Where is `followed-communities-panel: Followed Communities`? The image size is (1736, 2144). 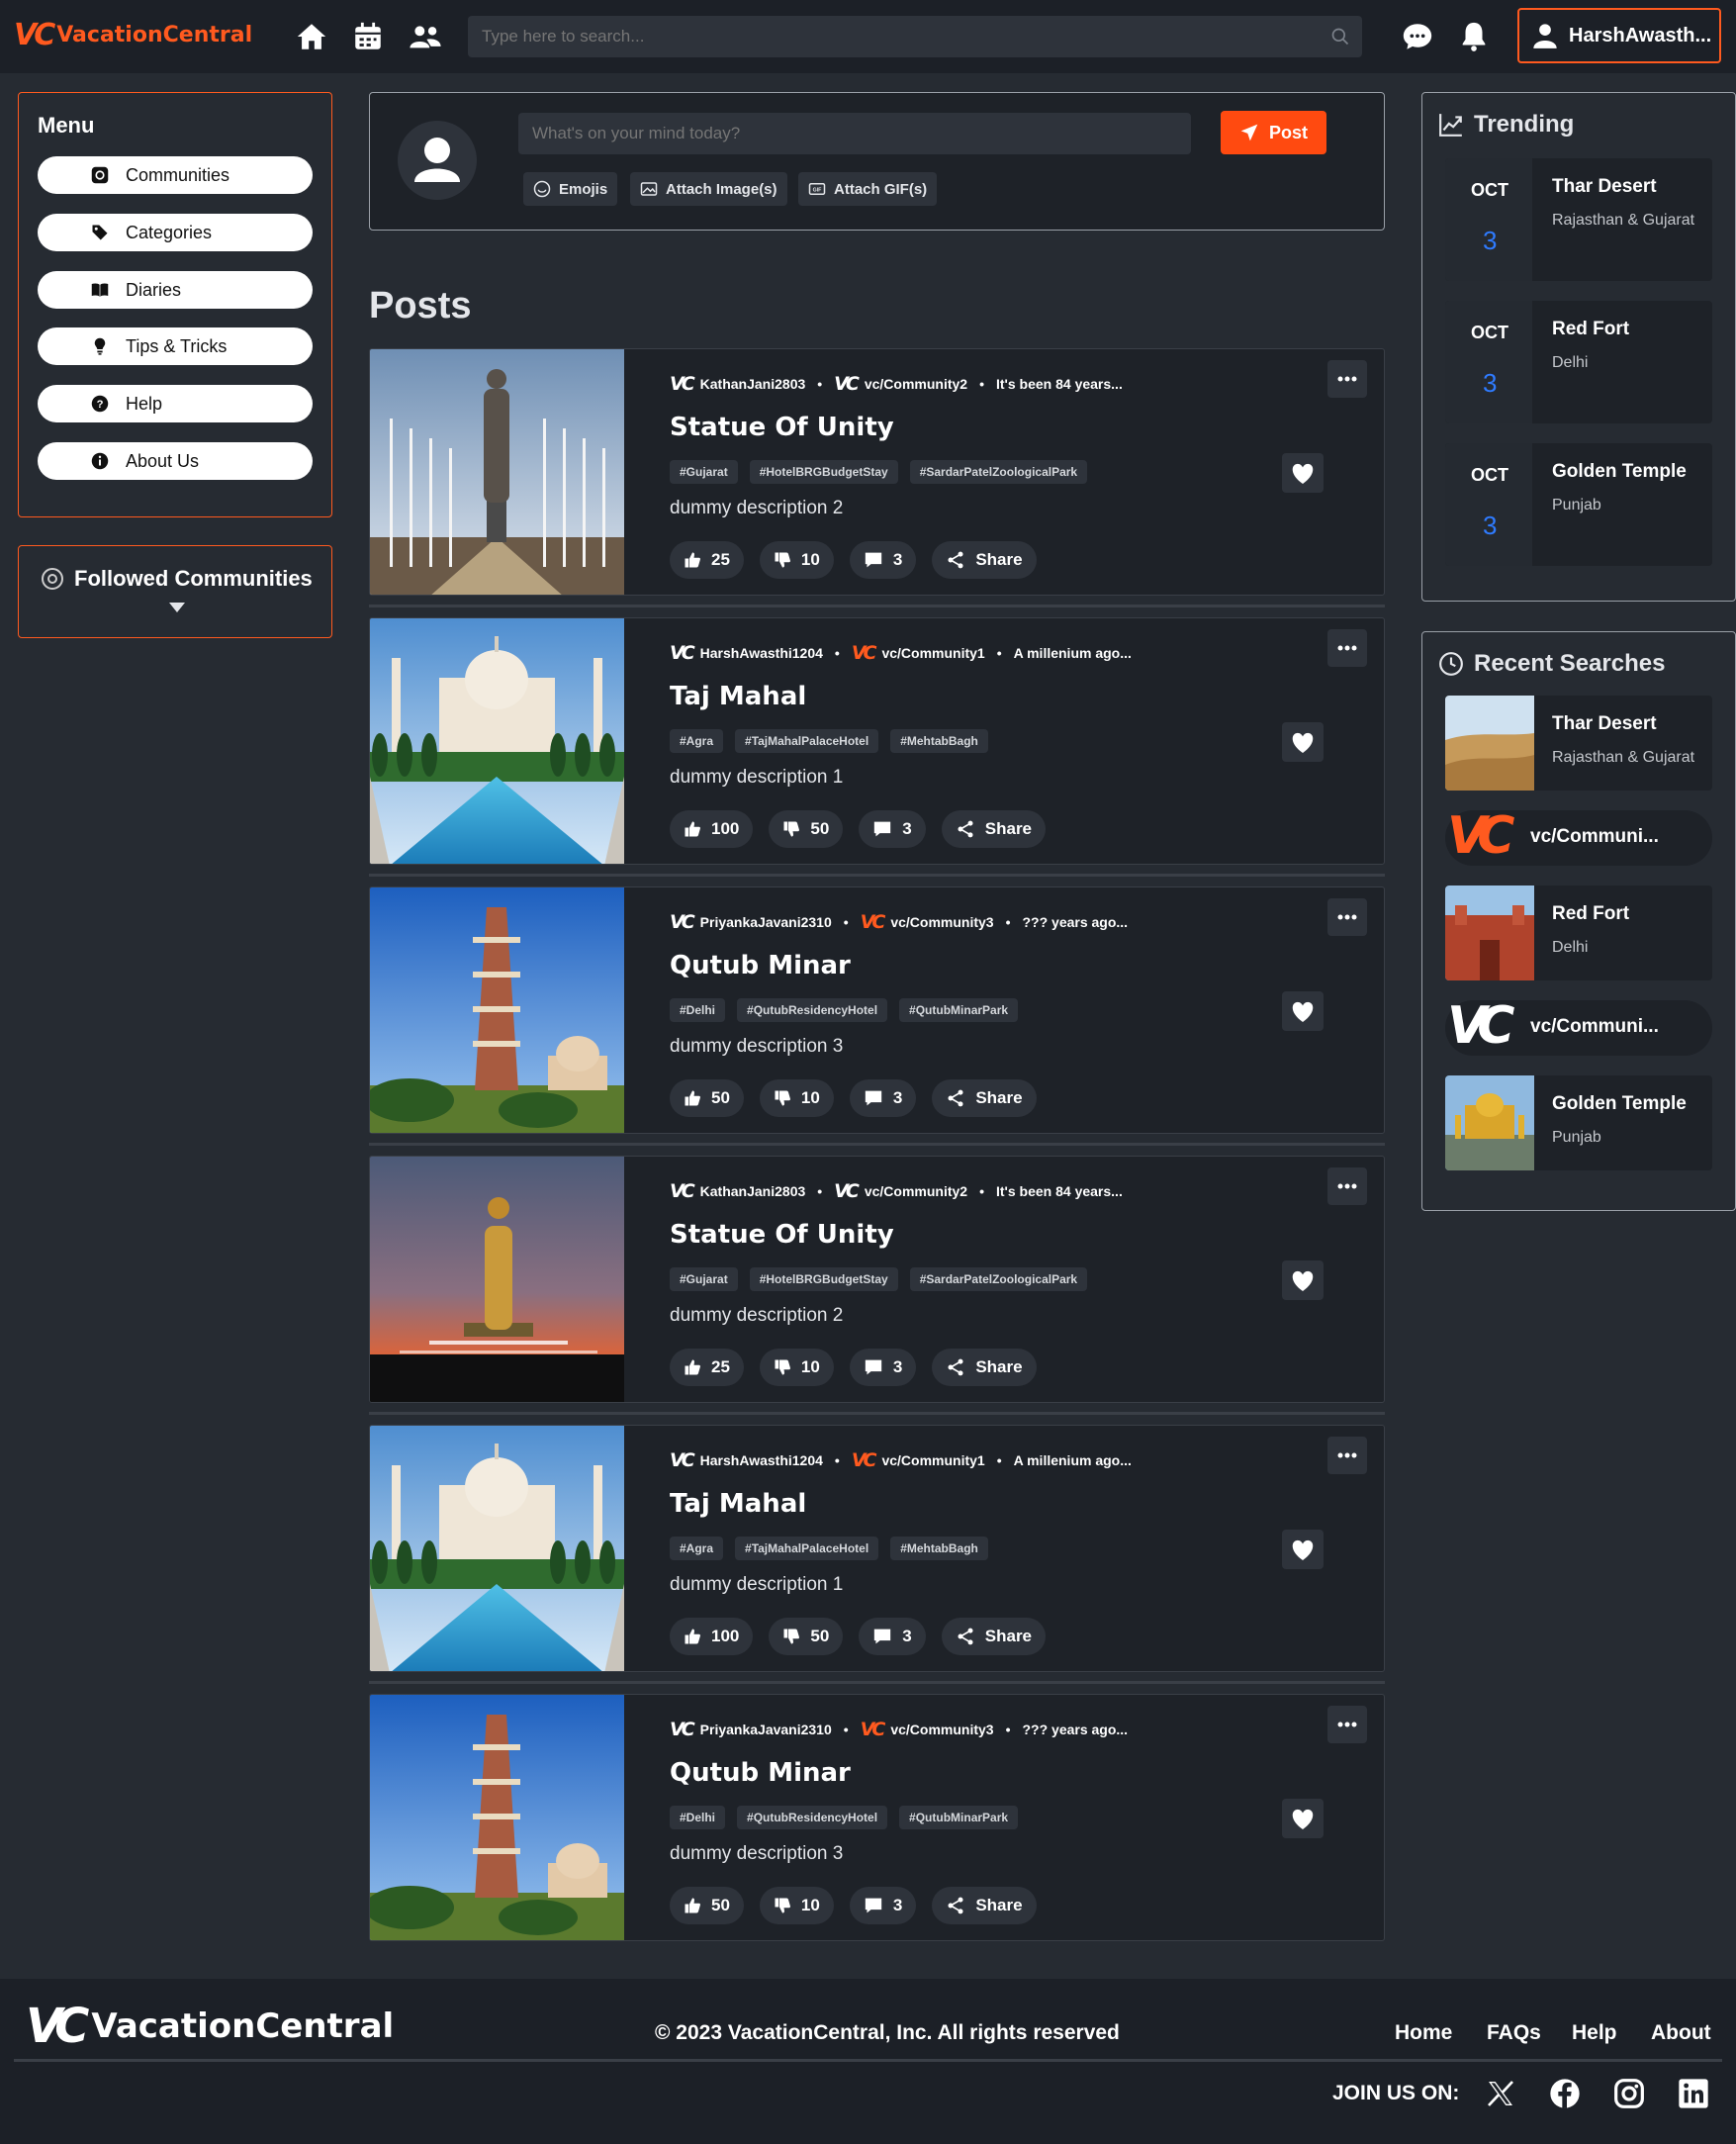 followed-communities-panel: Followed Communities is located at coordinates (175, 591).